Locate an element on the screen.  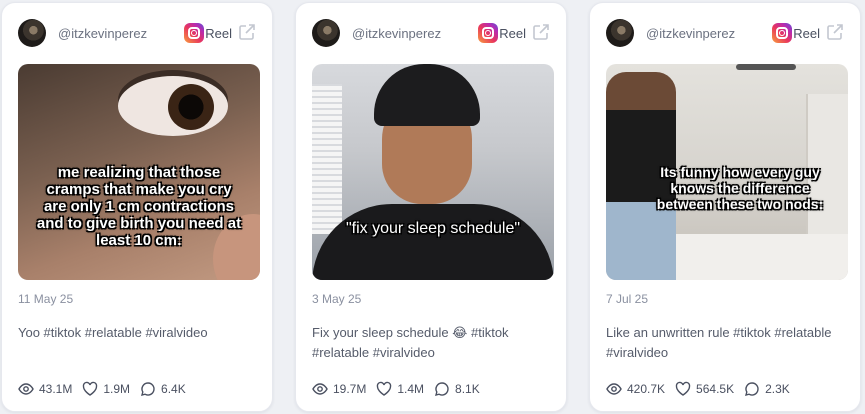
views-stat: 43.1M is located at coordinates (45, 389).